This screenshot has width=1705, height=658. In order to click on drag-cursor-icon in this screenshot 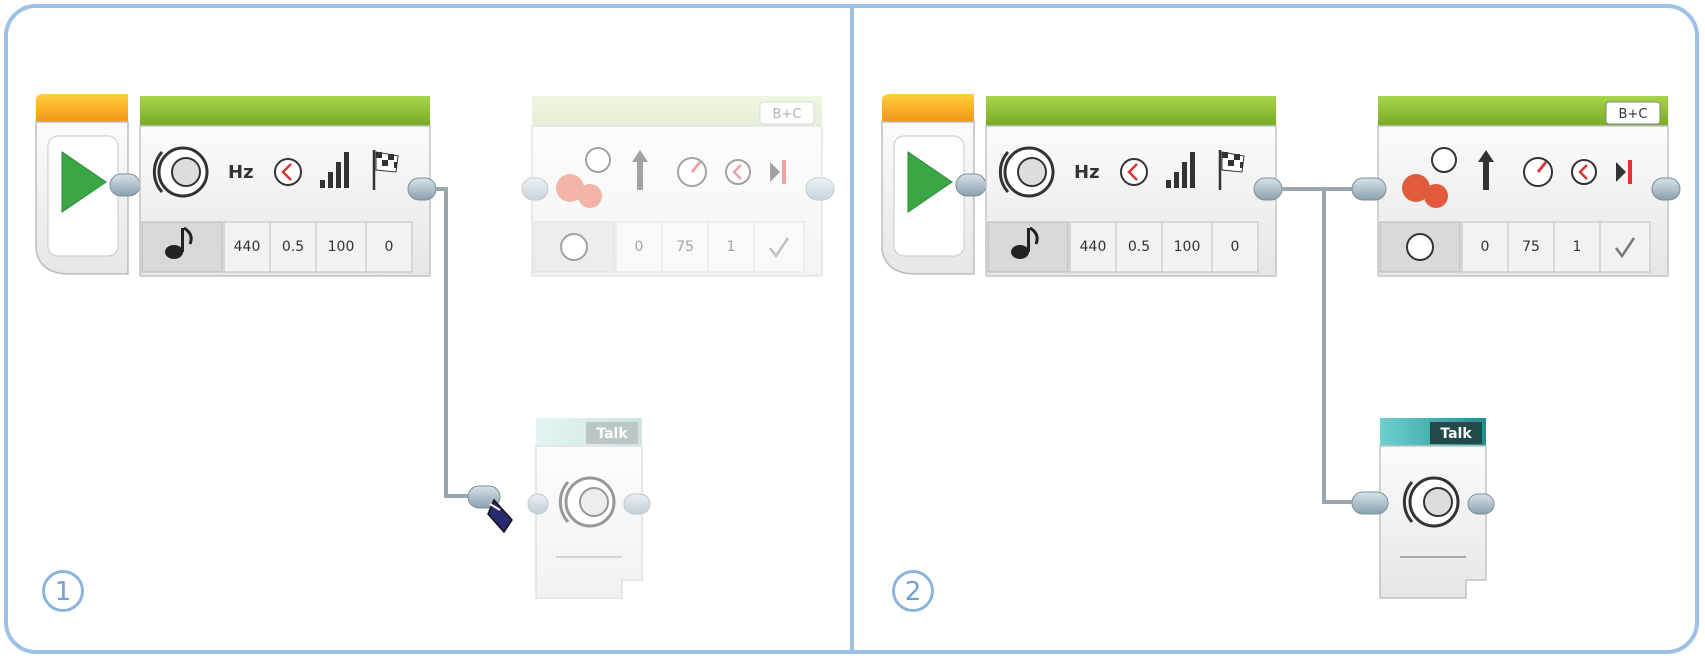, I will do `click(500, 516)`.